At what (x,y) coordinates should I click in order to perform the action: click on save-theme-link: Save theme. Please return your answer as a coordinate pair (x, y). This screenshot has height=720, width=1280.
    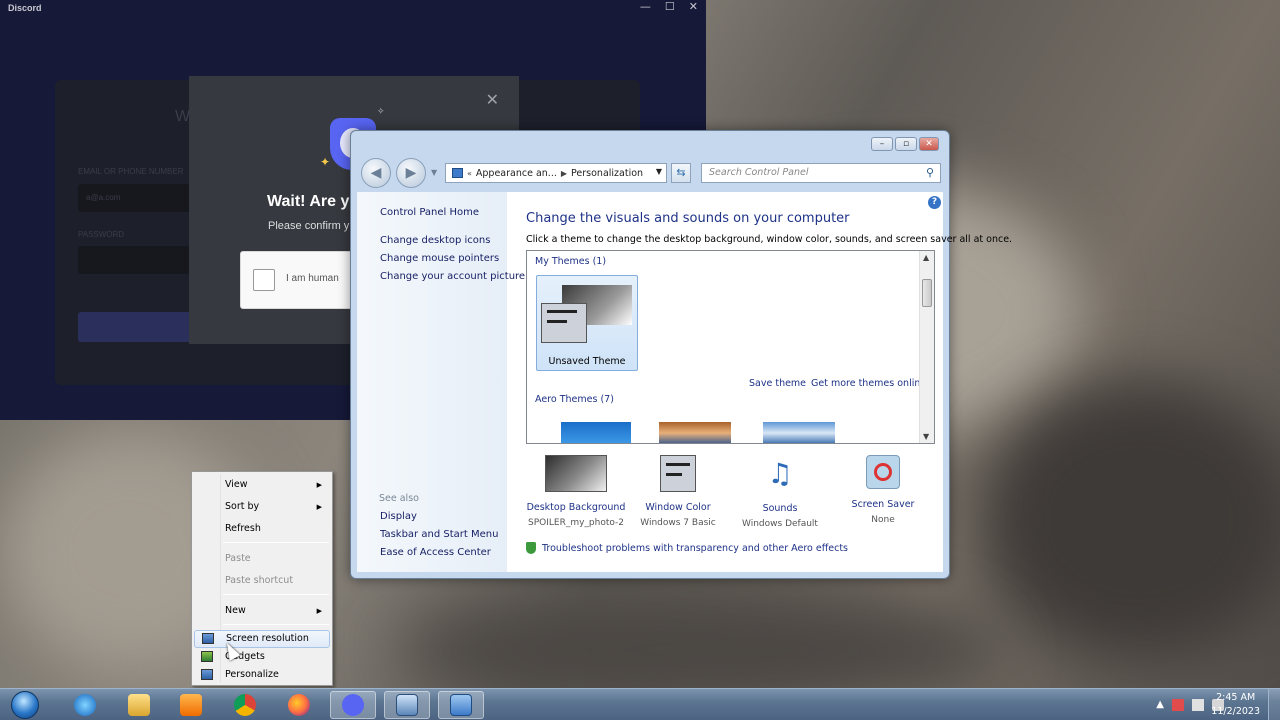
    Looking at the image, I should click on (777, 383).